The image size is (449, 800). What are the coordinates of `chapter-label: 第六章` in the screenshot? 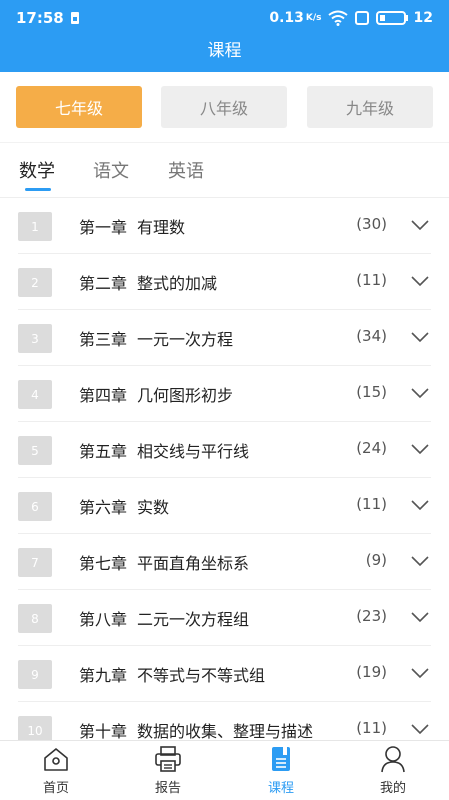 It's located at (103, 507).